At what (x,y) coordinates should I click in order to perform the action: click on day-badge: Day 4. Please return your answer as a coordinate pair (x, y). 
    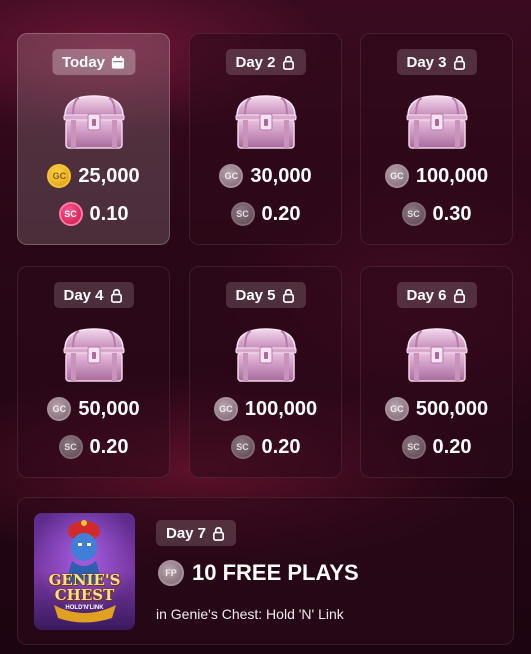
    Looking at the image, I should click on (93, 295).